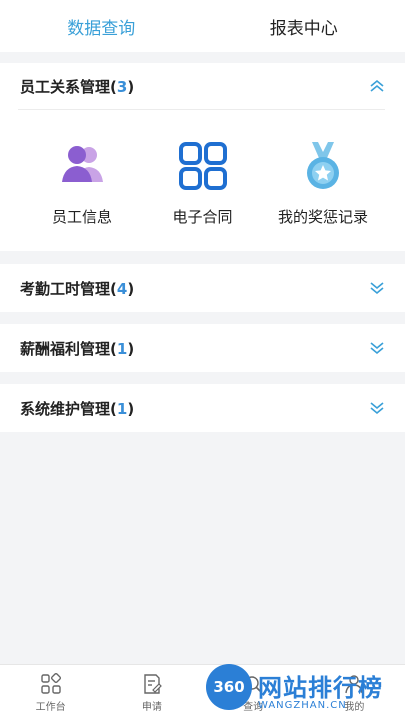 Image resolution: width=405 pixels, height=720 pixels. I want to click on section-title: 员工关系管理(3), so click(77, 86).